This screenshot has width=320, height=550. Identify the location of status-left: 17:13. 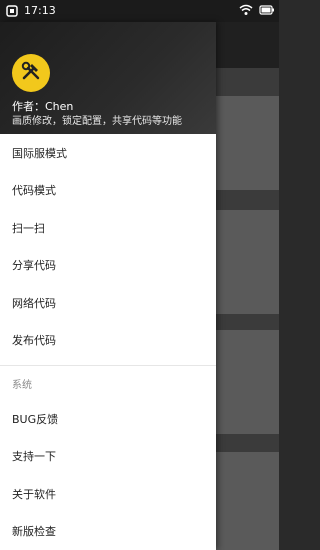
(31, 10).